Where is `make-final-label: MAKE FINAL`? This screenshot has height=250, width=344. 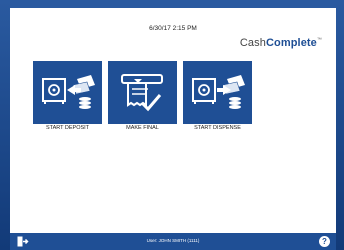 make-final-label: MAKE FINAL is located at coordinates (142, 128).